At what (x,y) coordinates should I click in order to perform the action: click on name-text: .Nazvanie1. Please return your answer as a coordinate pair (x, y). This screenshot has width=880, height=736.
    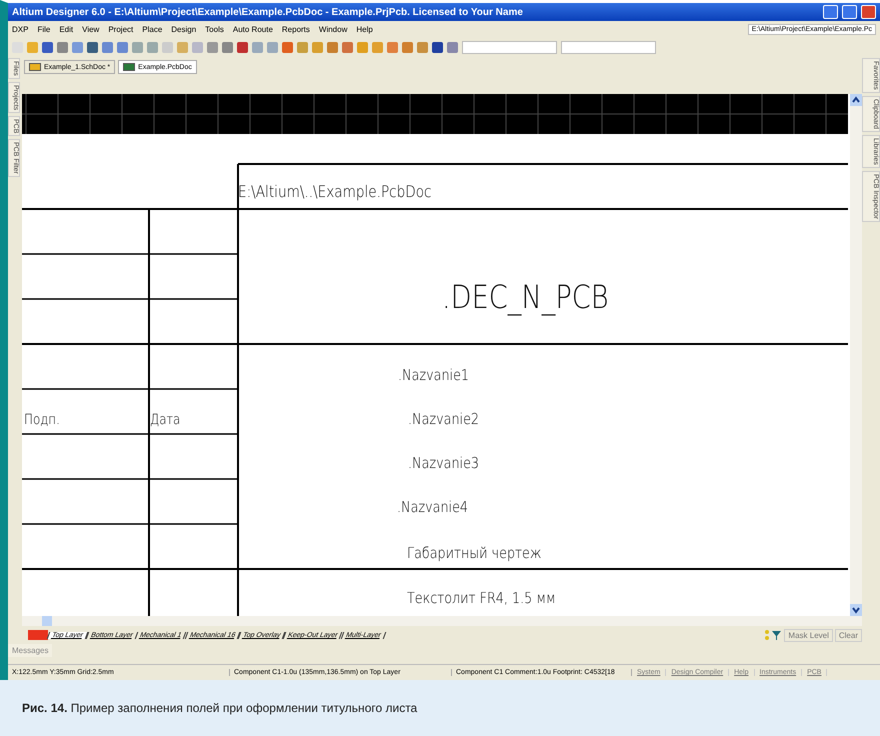
    Looking at the image, I should click on (434, 375).